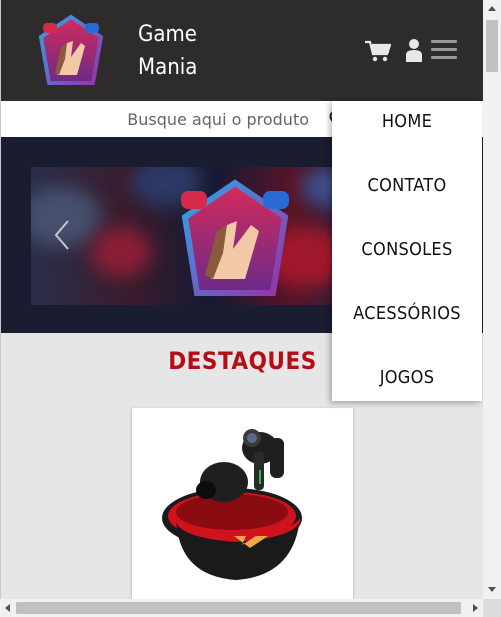 The image size is (501, 617). I want to click on logo-icon, so click(71, 51).